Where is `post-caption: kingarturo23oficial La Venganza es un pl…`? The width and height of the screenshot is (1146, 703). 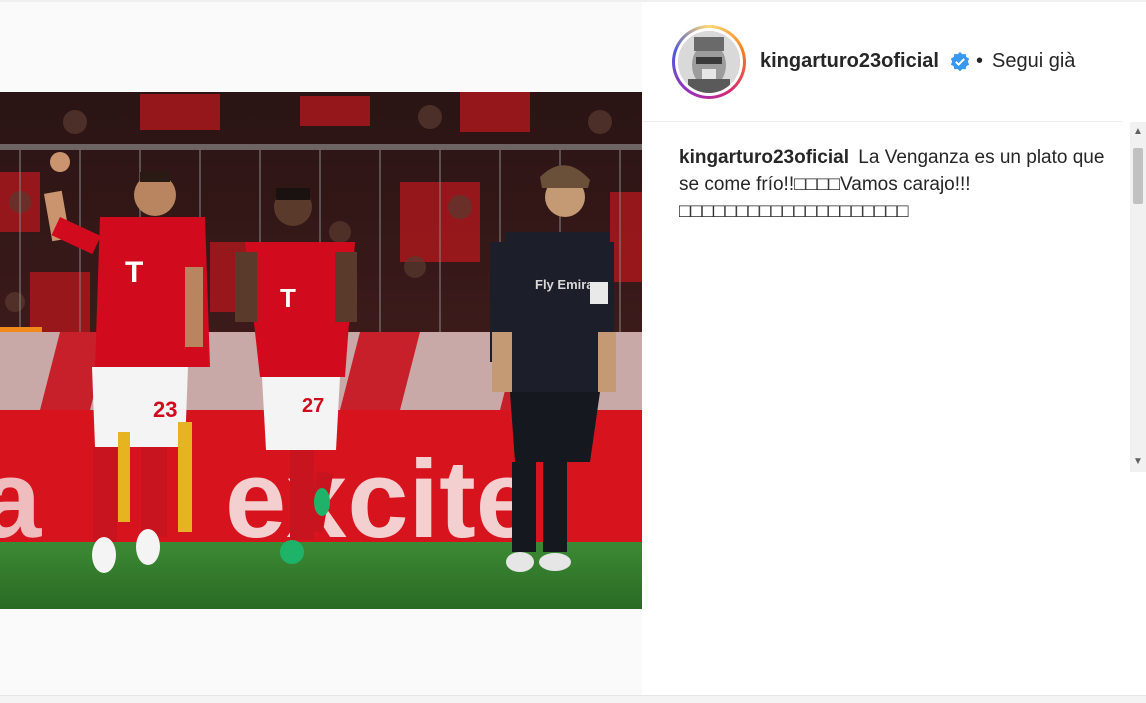
post-caption: kingarturo23oficial La Venganza es un pl… is located at coordinates (894, 184).